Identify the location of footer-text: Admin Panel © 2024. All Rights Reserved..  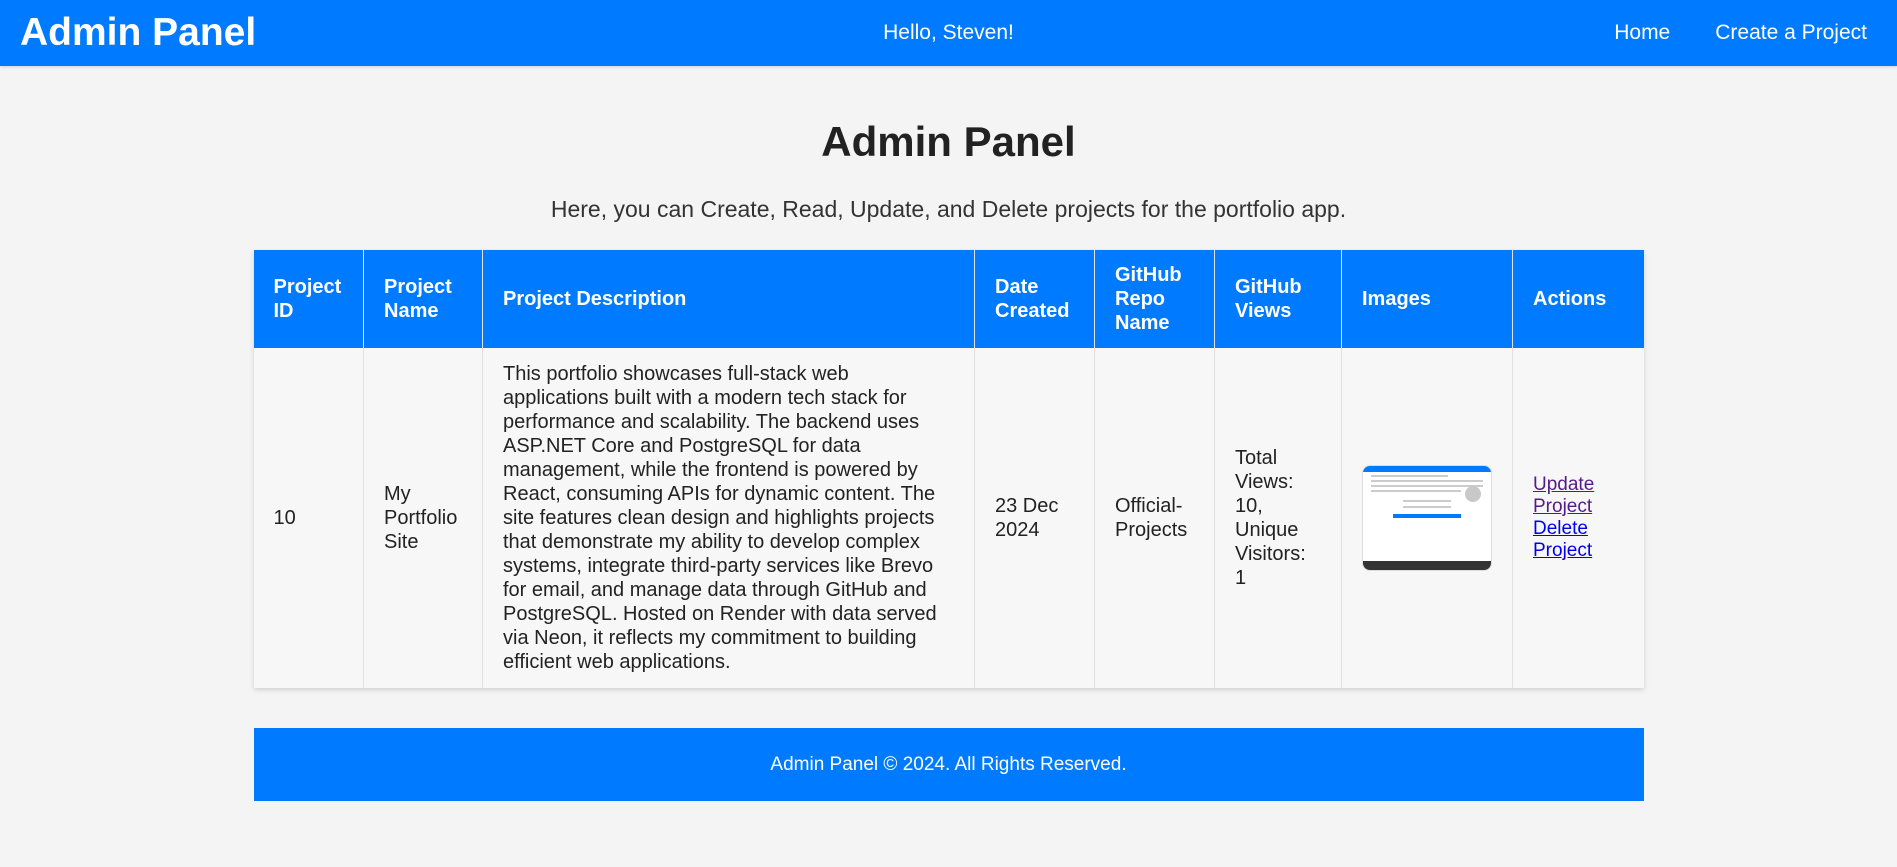
(948, 764).